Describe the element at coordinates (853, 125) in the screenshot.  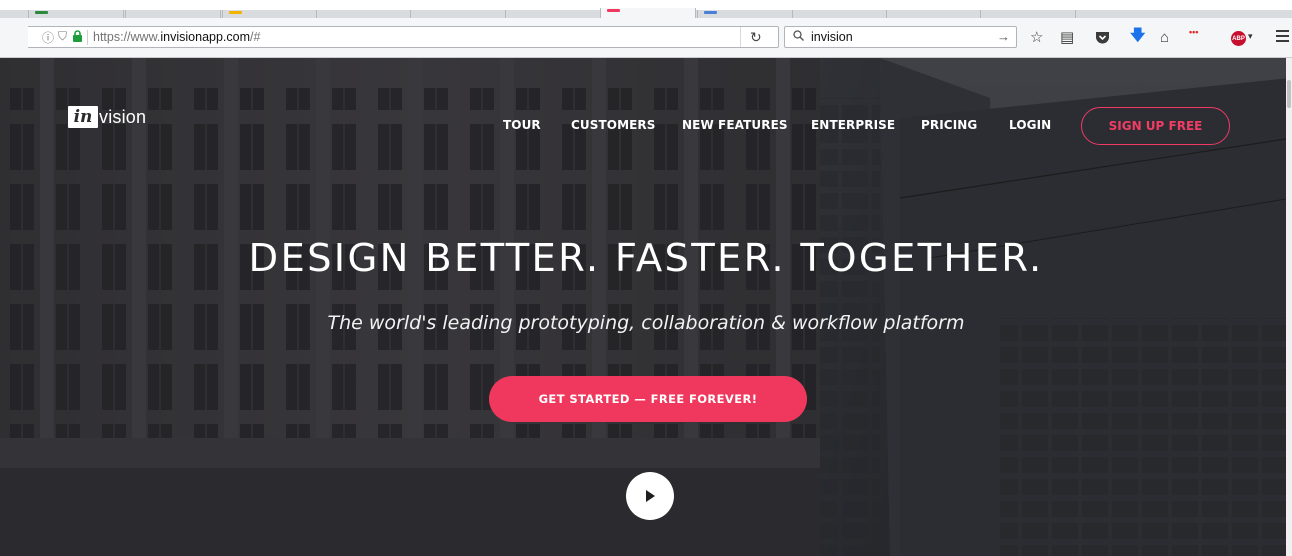
I see `nav-enterprise: ENTERPRISE` at that location.